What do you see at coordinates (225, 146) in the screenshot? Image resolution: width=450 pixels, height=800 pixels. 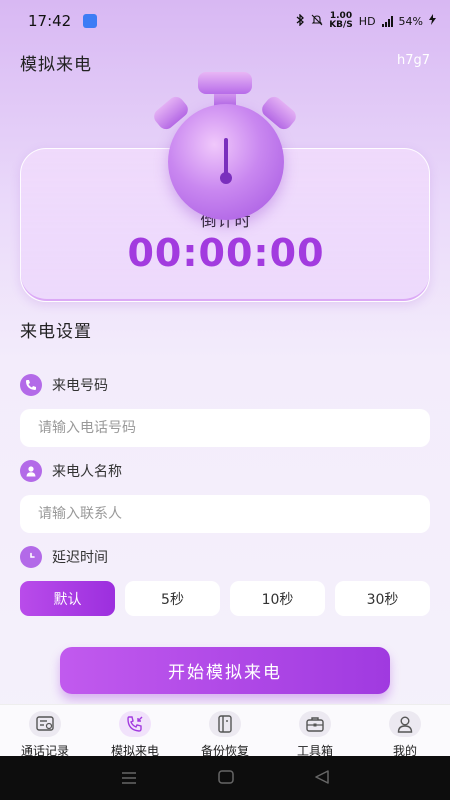 I see `stopwatch-icon` at bounding box center [225, 146].